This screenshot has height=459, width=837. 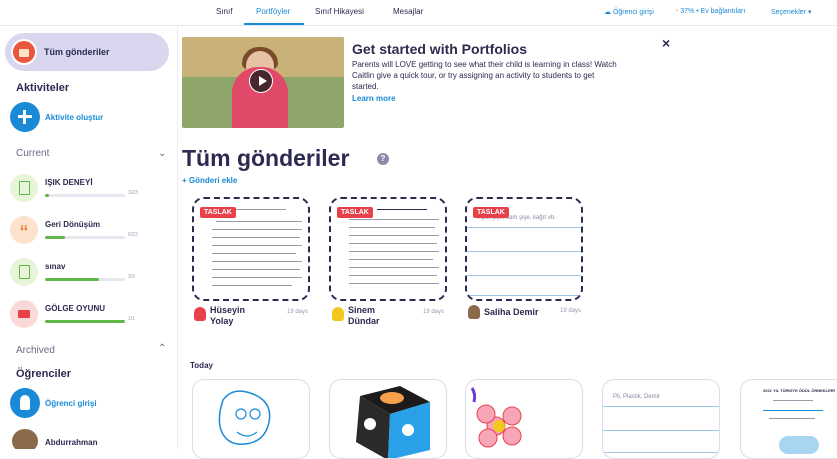 I want to click on close-icon: ×, so click(x=666, y=43).